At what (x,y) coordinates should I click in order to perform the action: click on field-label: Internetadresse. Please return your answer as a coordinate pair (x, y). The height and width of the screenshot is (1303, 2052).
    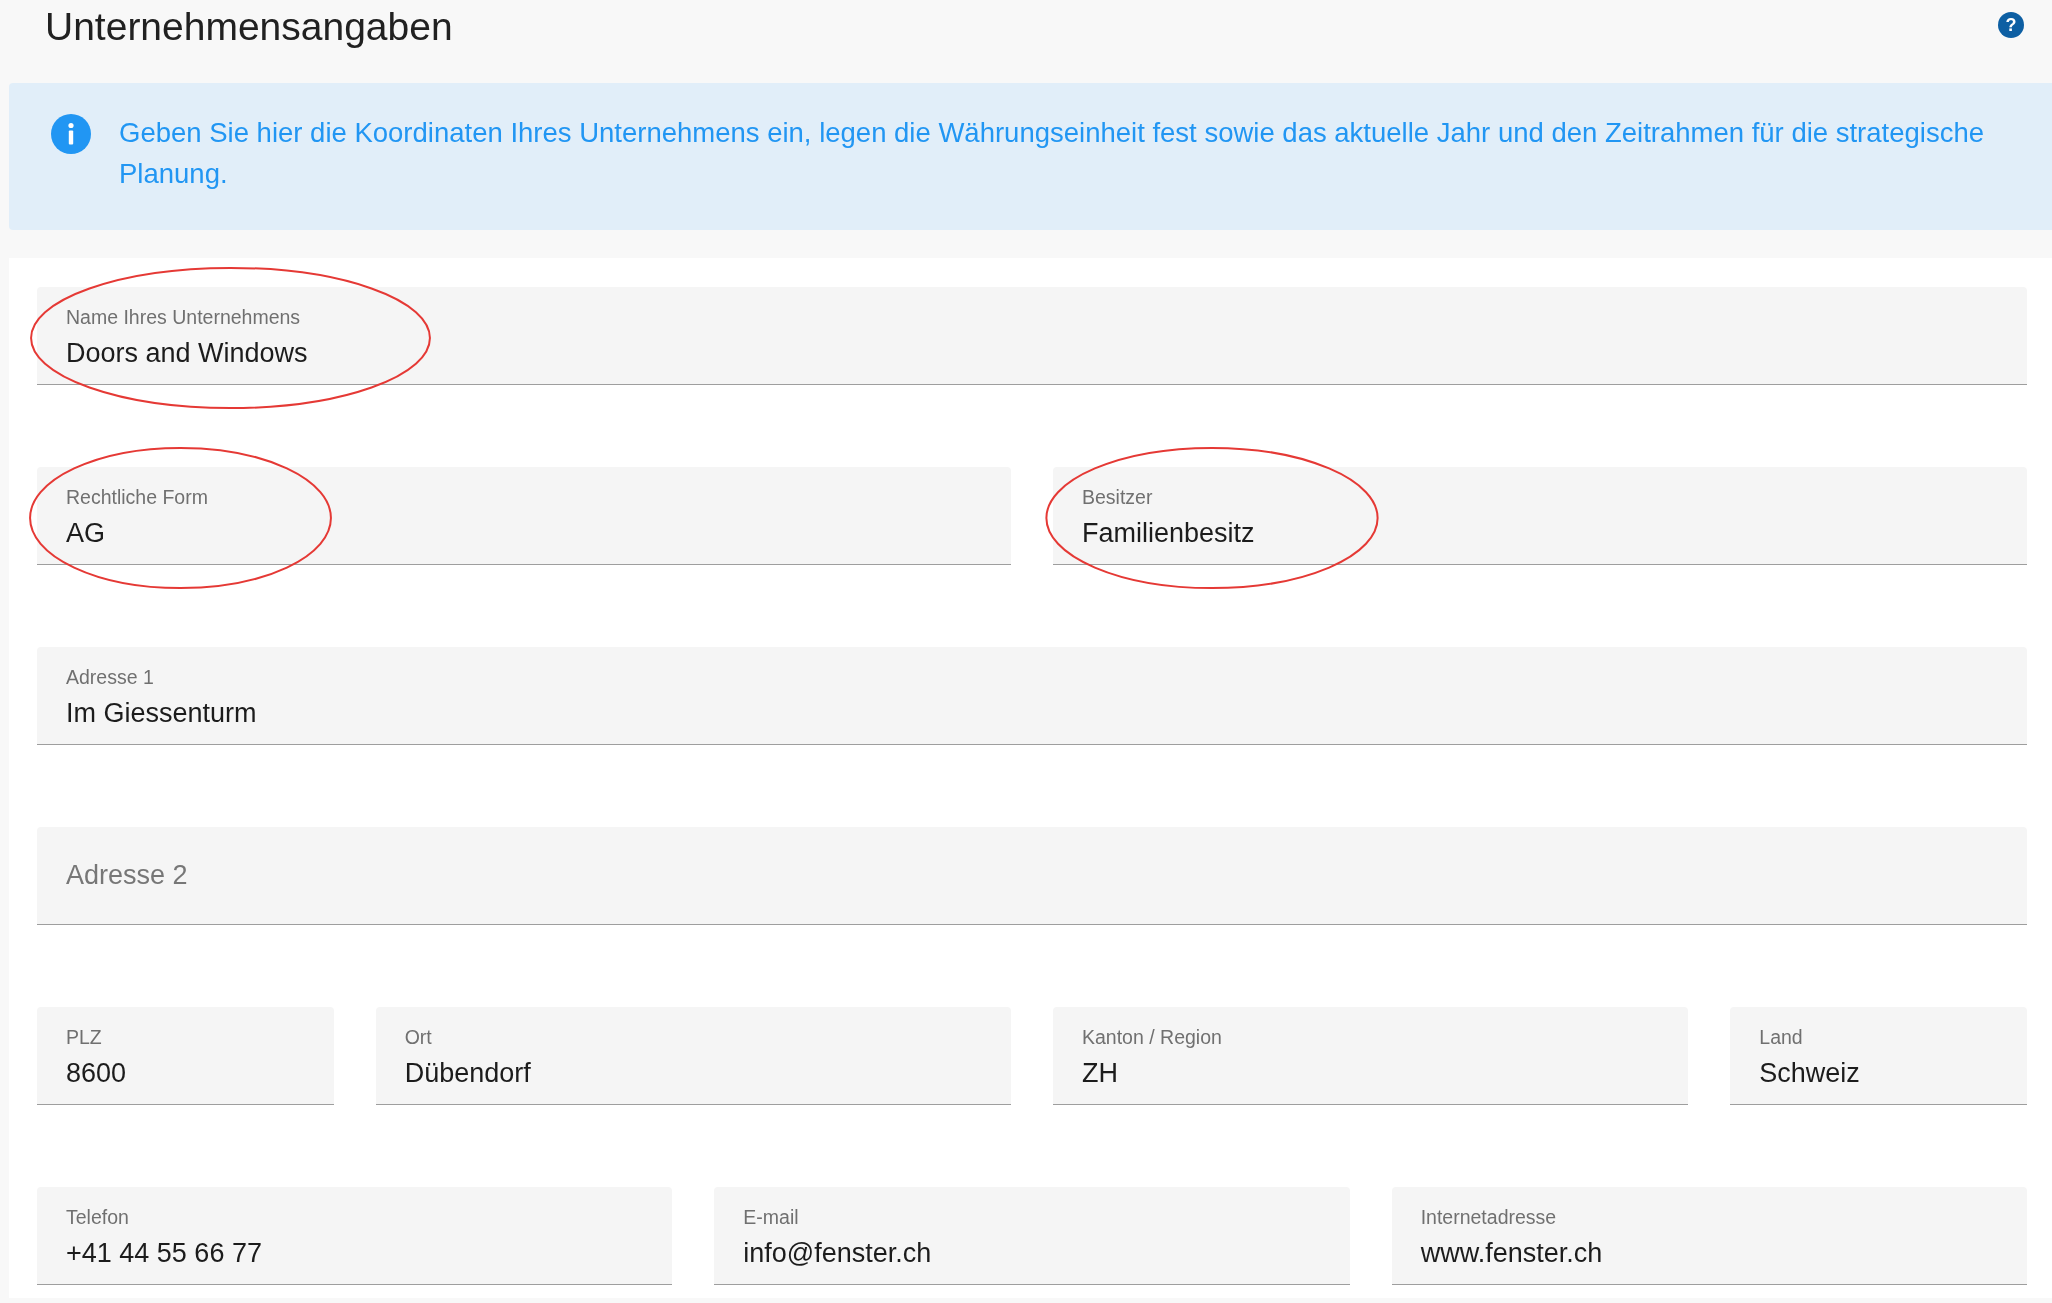
    Looking at the image, I should click on (1489, 1217).